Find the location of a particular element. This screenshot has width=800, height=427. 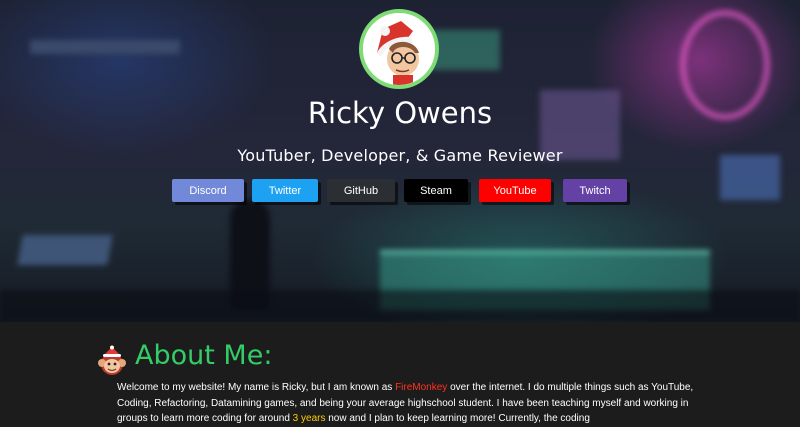

discord-link: Discord is located at coordinates (208, 190).